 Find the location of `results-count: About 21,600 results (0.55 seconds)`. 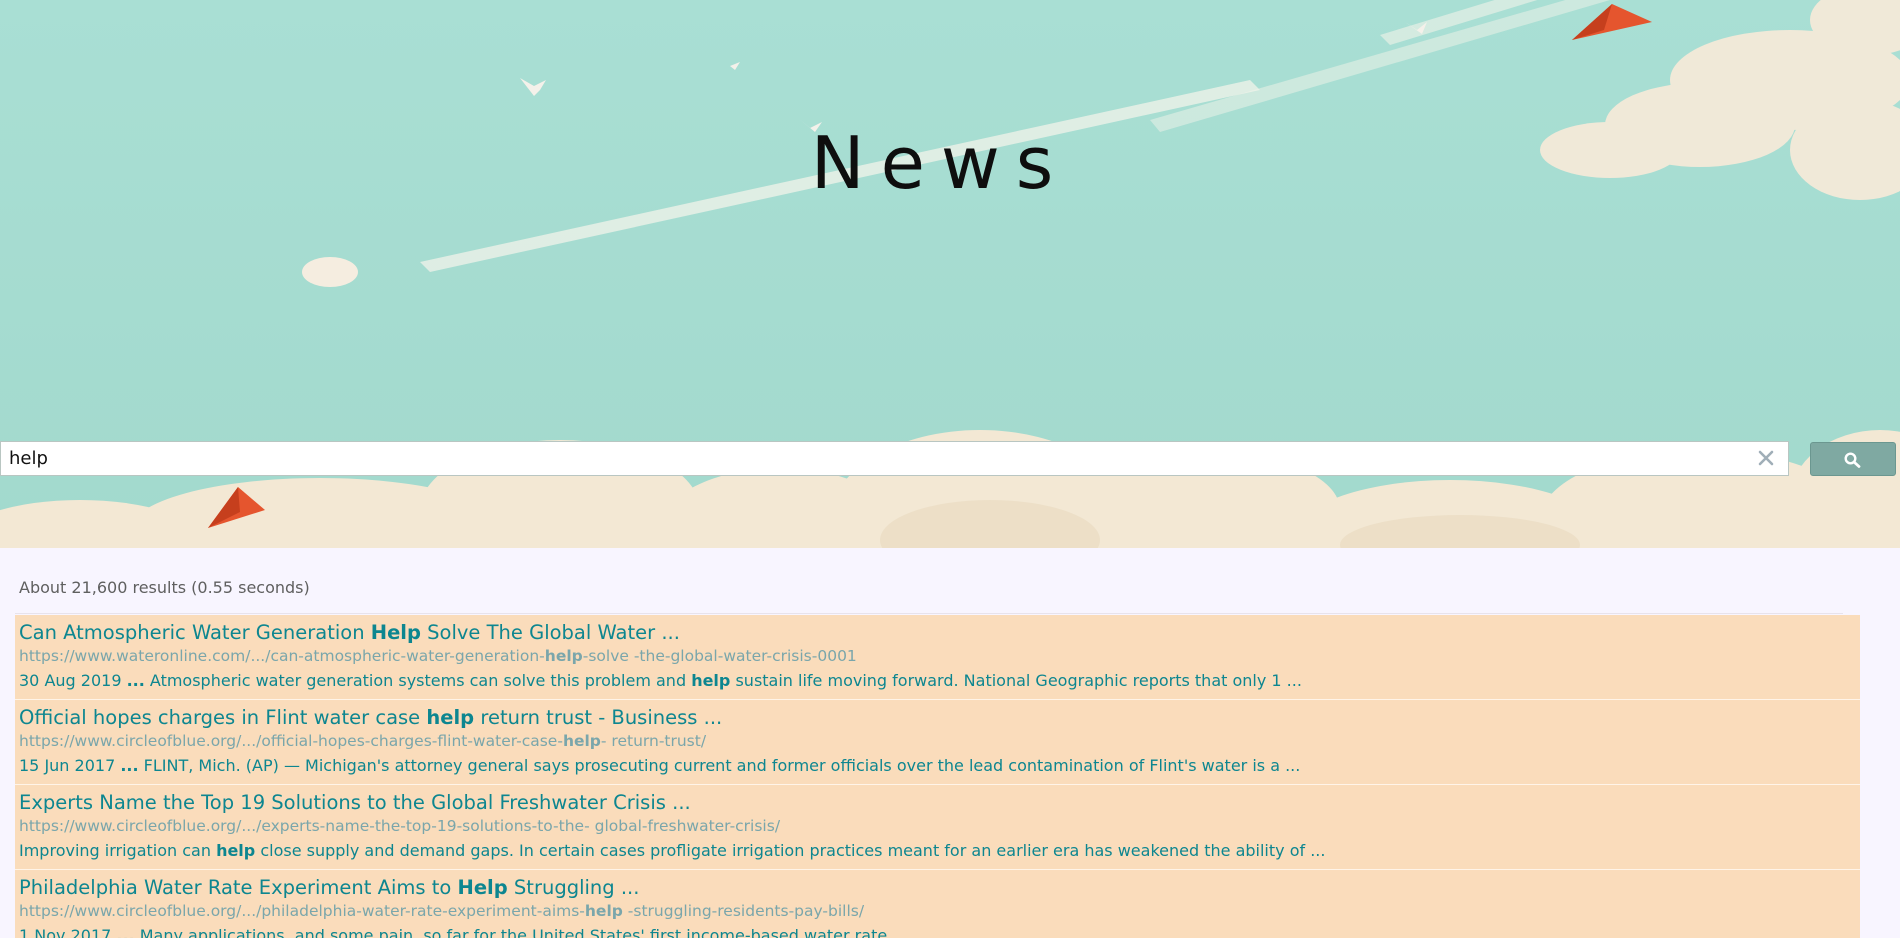

results-count: About 21,600 results (0.55 seconds) is located at coordinates (164, 587).